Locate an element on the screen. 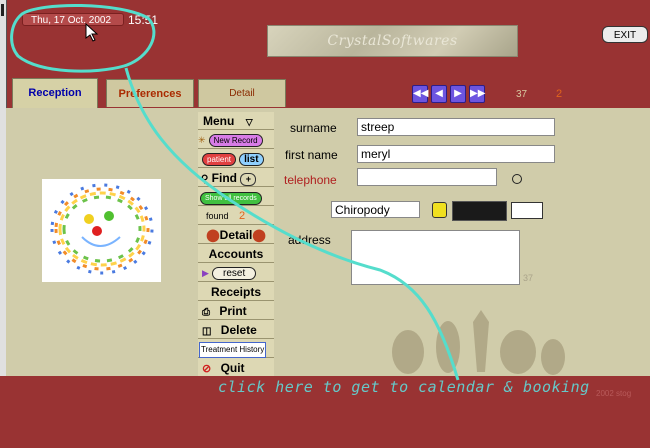 The height and width of the screenshot is (448, 650). highlight-circle-icon is located at coordinates (83, 38).